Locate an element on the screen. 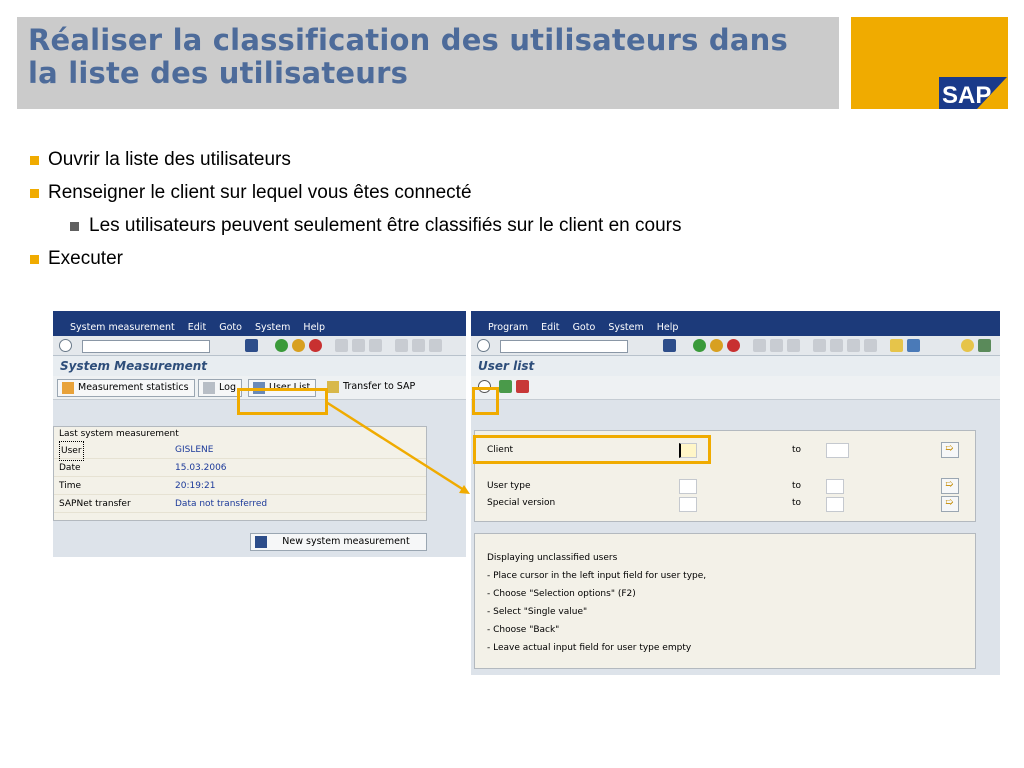  special-version-input is located at coordinates (688, 504).